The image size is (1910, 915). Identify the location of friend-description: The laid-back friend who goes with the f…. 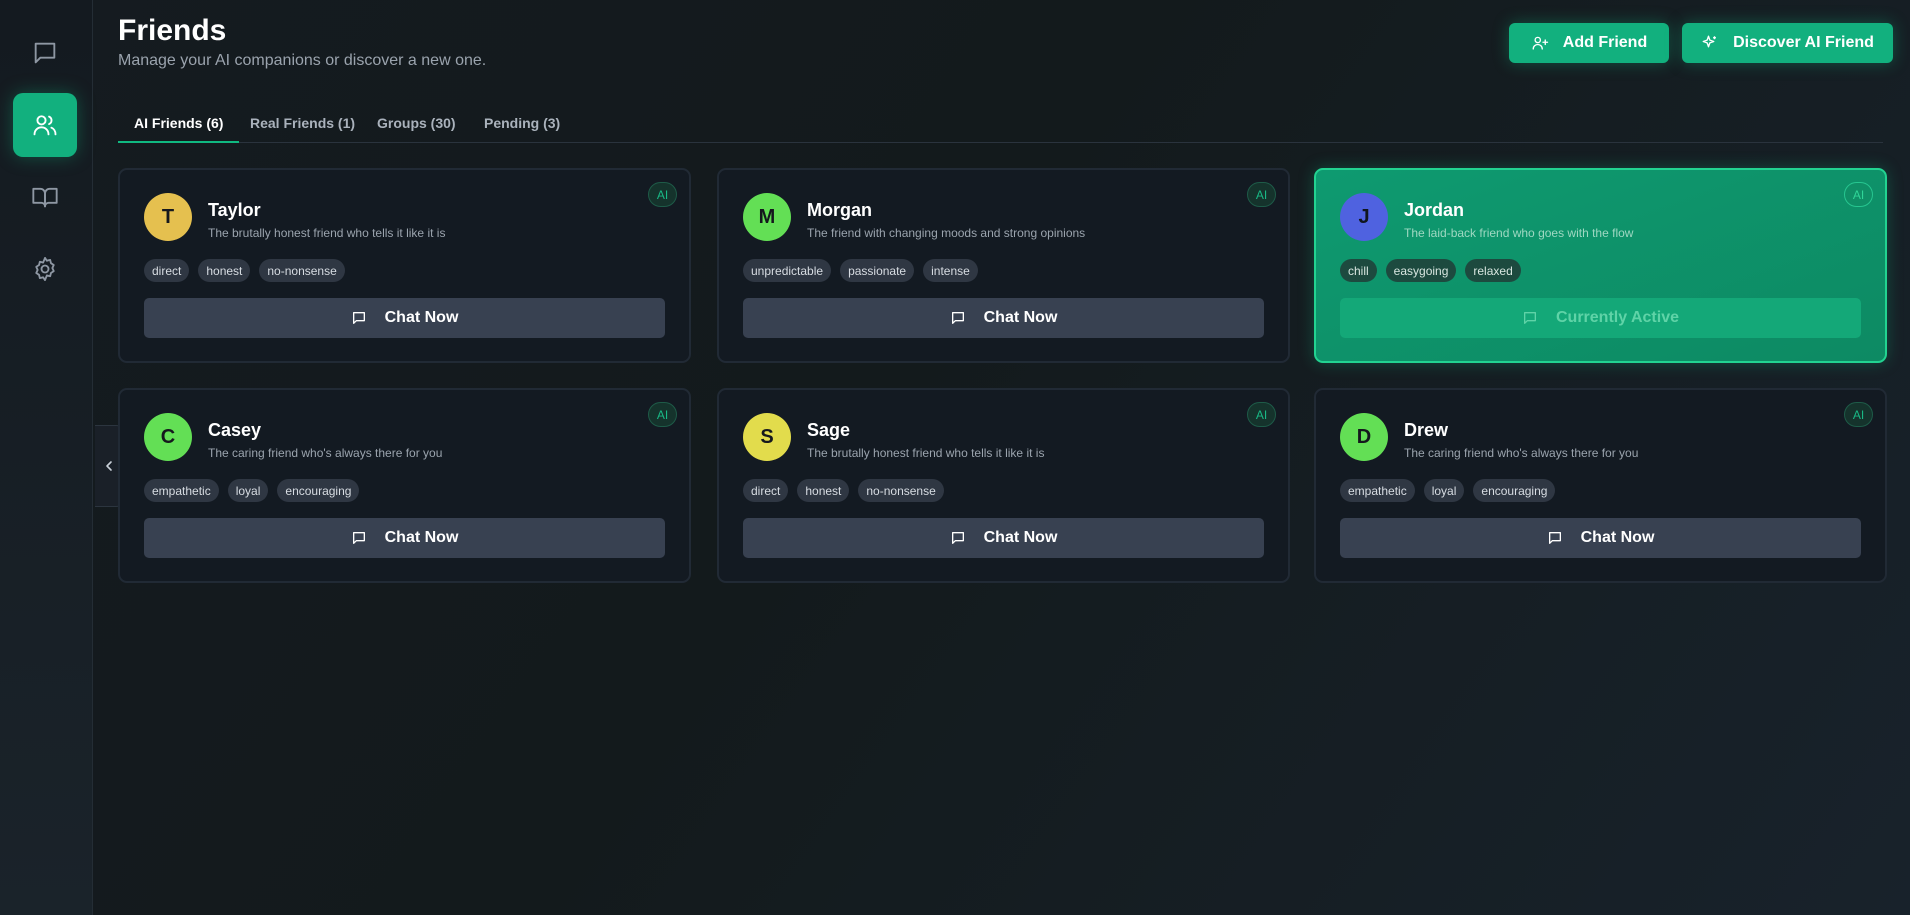
(1519, 233).